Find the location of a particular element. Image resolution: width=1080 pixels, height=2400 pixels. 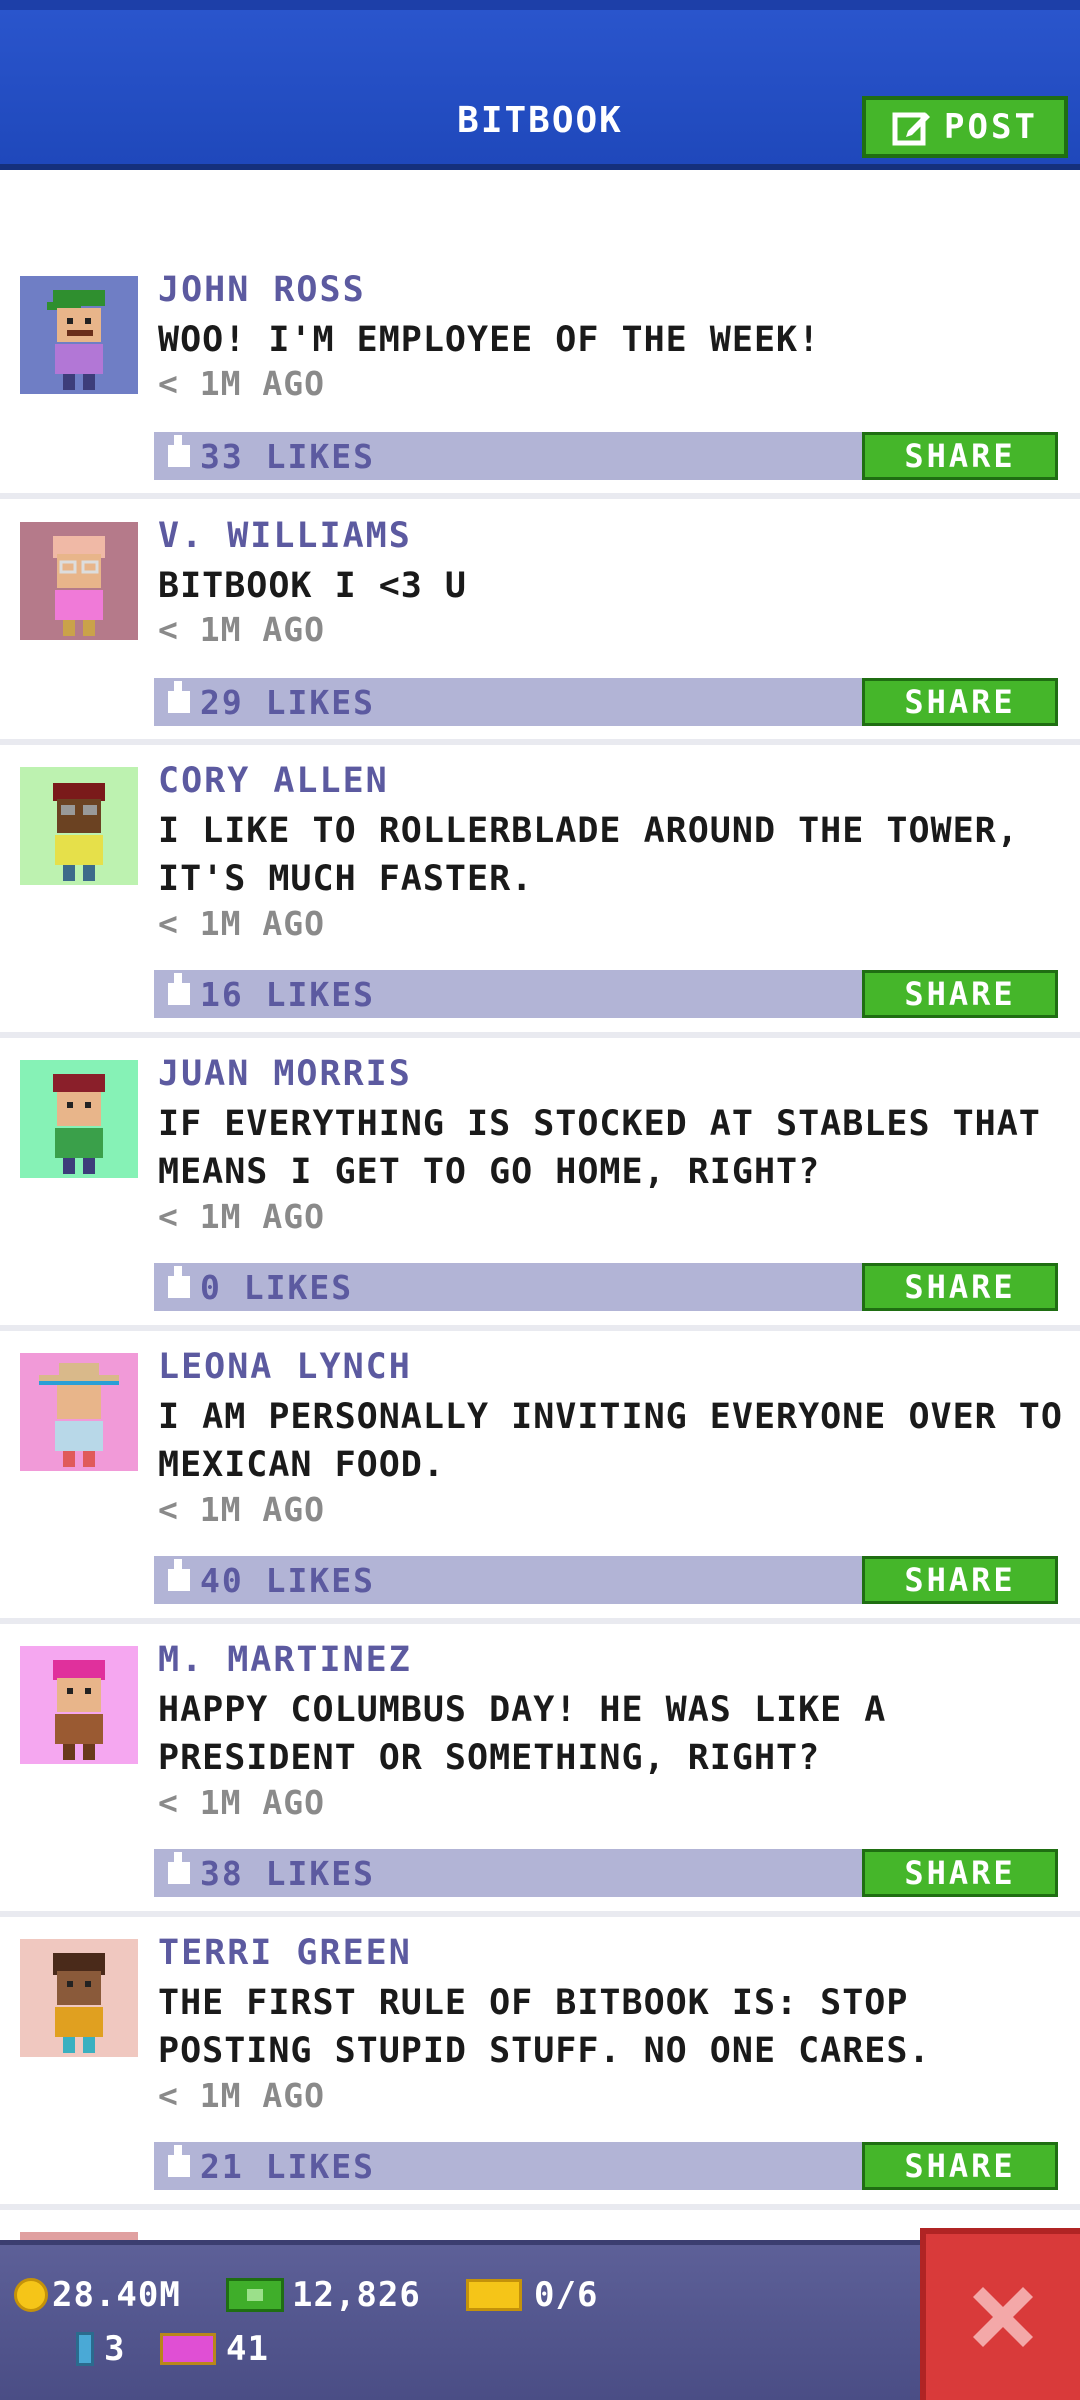

like-count: 40 LIKES is located at coordinates (287, 1580).